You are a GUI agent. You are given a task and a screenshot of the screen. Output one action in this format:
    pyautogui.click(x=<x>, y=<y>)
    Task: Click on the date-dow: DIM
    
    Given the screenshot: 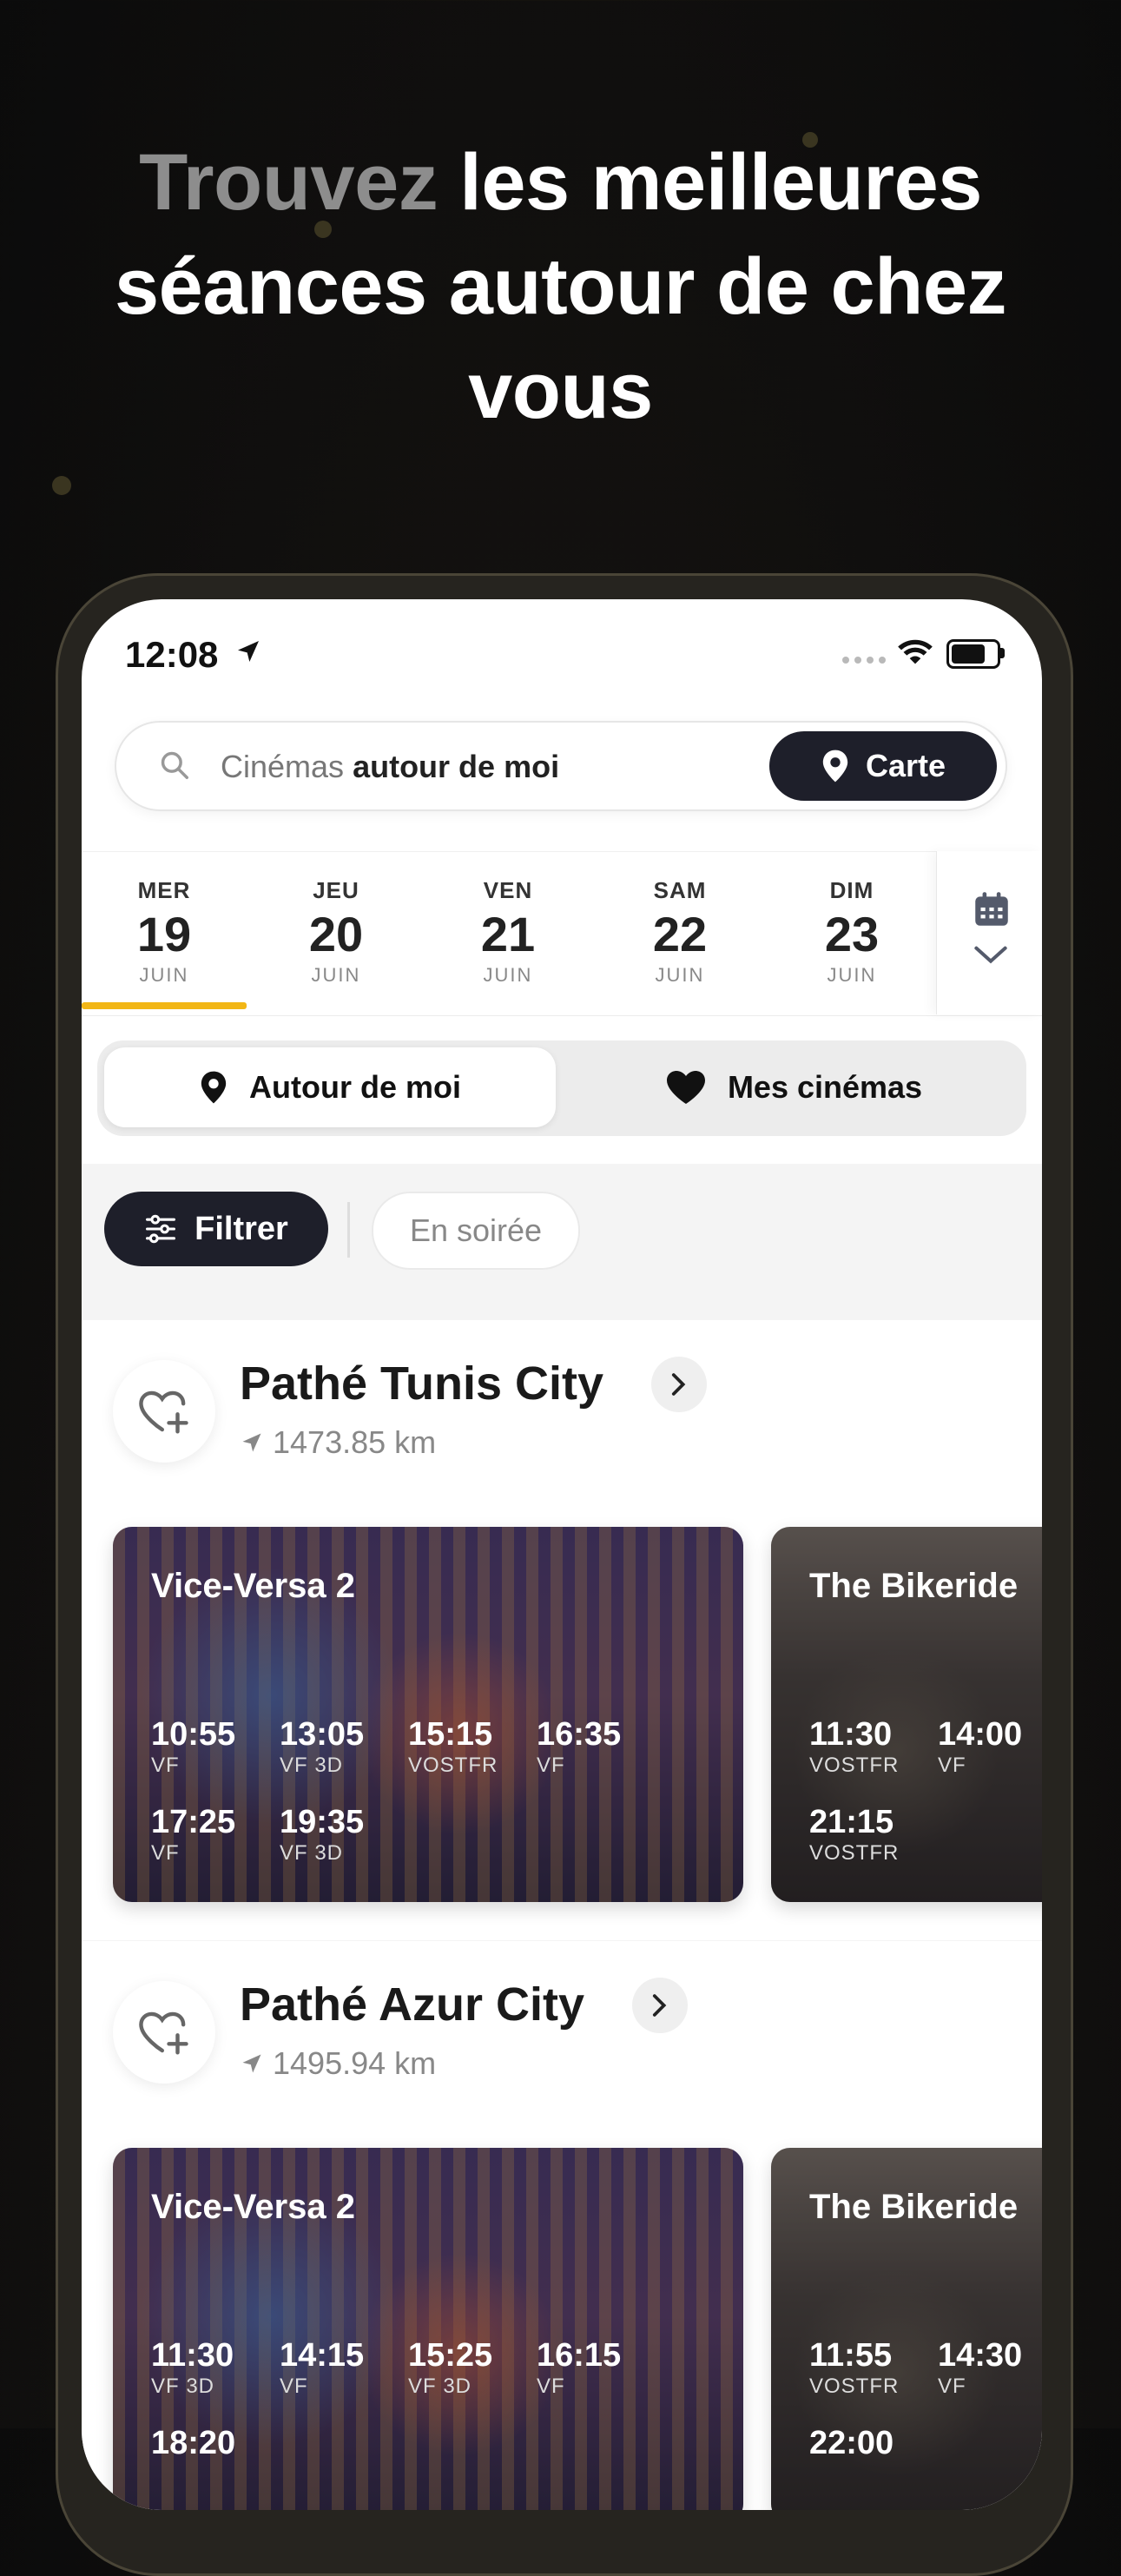 What is the action you would take?
    pyautogui.click(x=852, y=890)
    